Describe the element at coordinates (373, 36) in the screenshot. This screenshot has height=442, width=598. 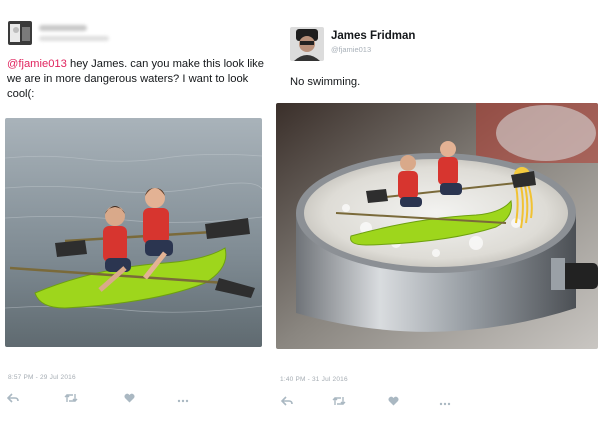
I see `display-name: James Fridman` at that location.